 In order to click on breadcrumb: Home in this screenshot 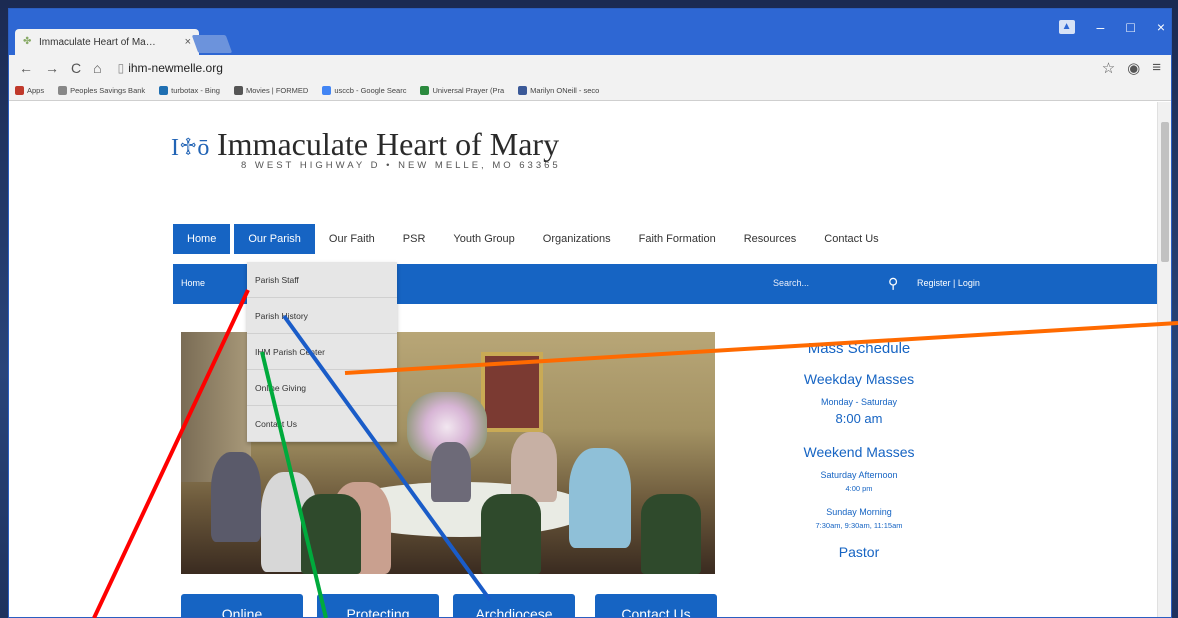, I will do `click(193, 283)`.